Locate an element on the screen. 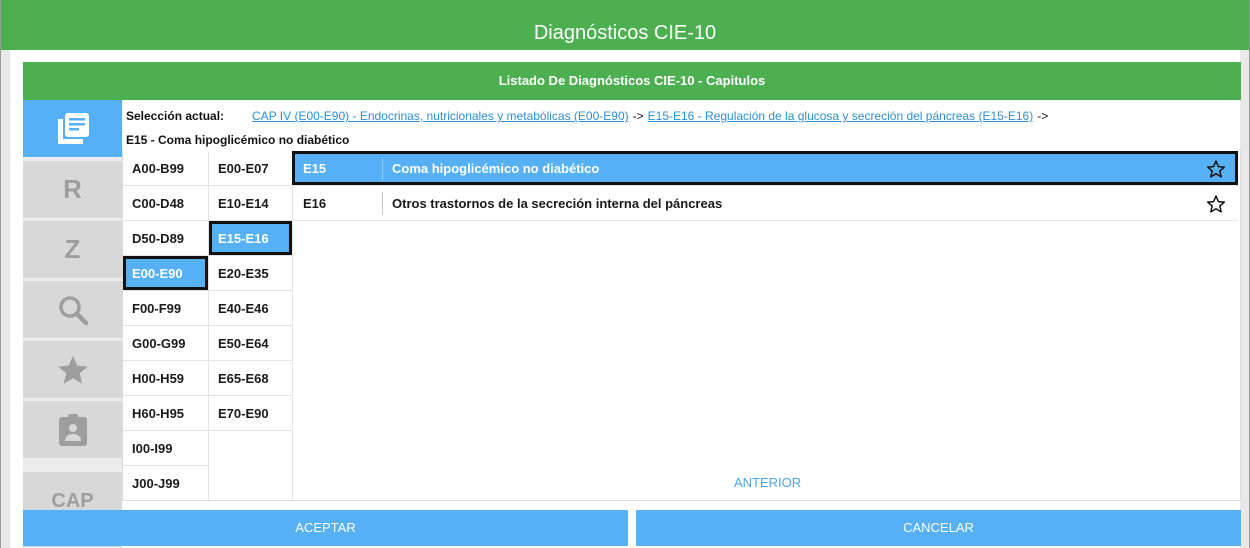  chapter-item: F00-F99 is located at coordinates (165, 308).